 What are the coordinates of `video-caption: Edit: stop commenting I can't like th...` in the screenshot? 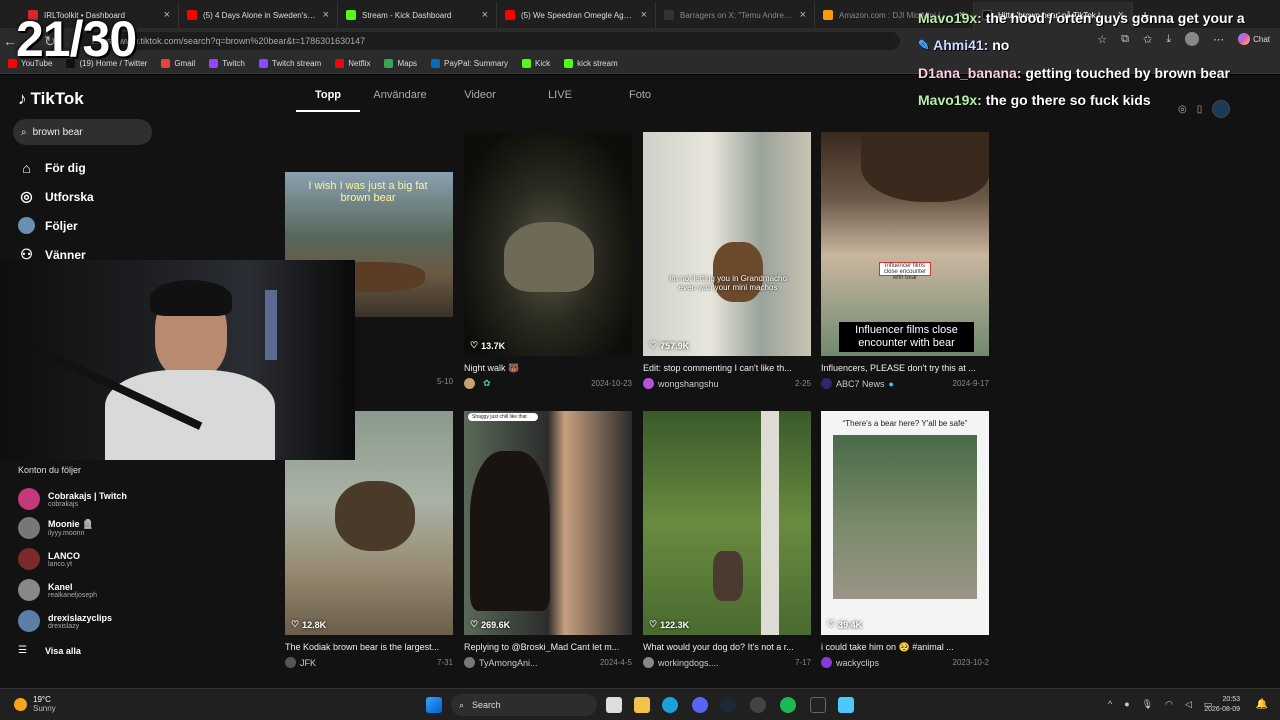 It's located at (727, 368).